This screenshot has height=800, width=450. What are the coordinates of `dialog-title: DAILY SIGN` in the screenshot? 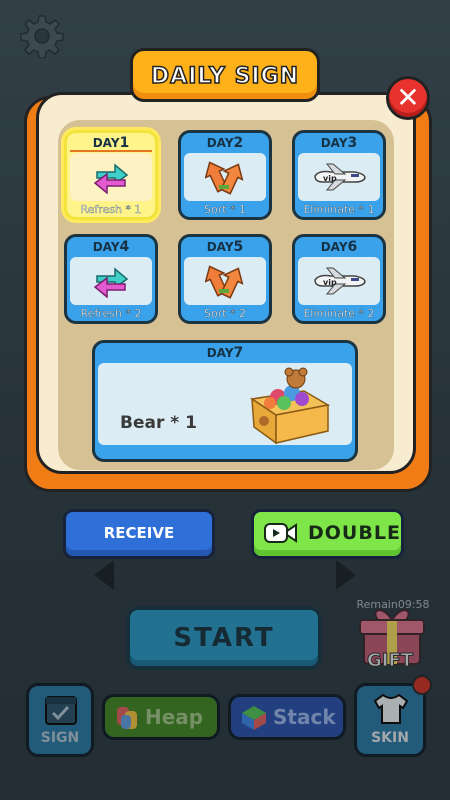 It's located at (225, 76).